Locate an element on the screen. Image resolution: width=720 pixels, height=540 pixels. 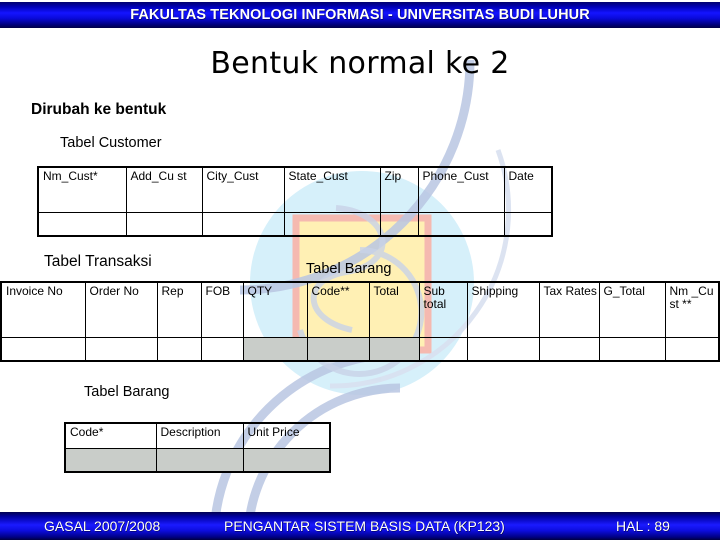
page-title: Bentuk normal ke 2 is located at coordinates (360, 63).